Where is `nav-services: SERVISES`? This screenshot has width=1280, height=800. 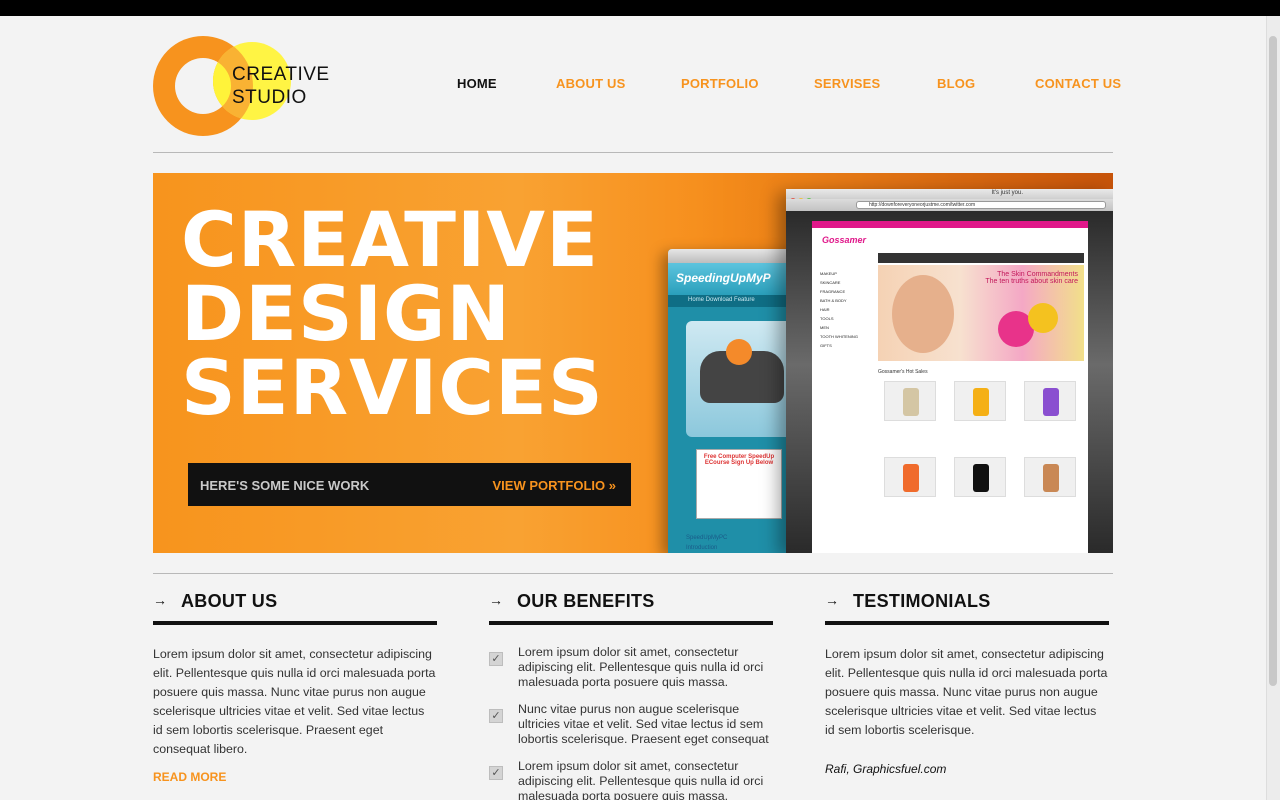 nav-services: SERVISES is located at coordinates (847, 83).